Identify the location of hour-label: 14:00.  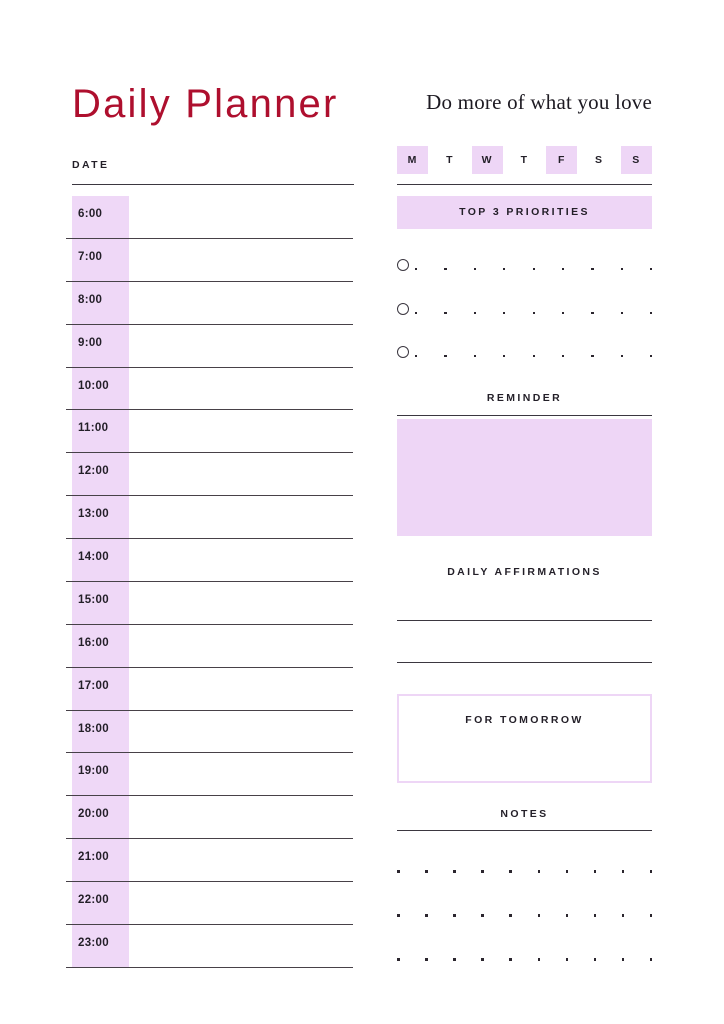
(93, 557).